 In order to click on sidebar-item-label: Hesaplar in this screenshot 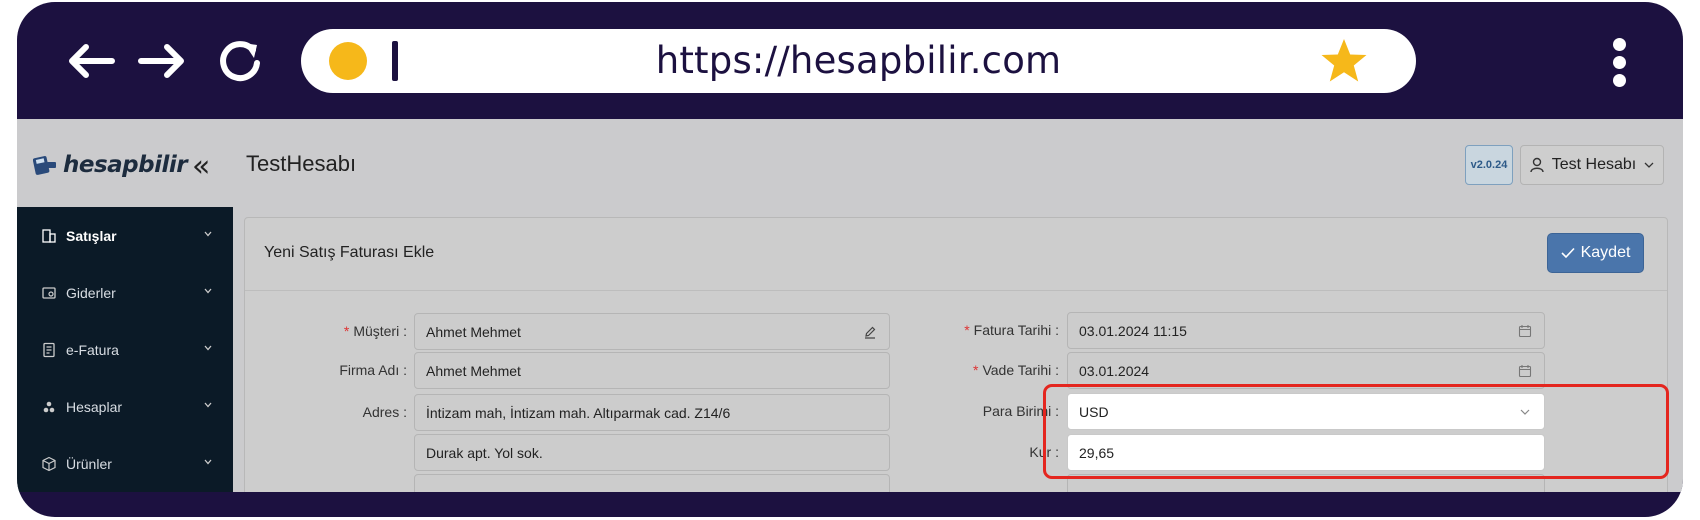, I will do `click(94, 406)`.